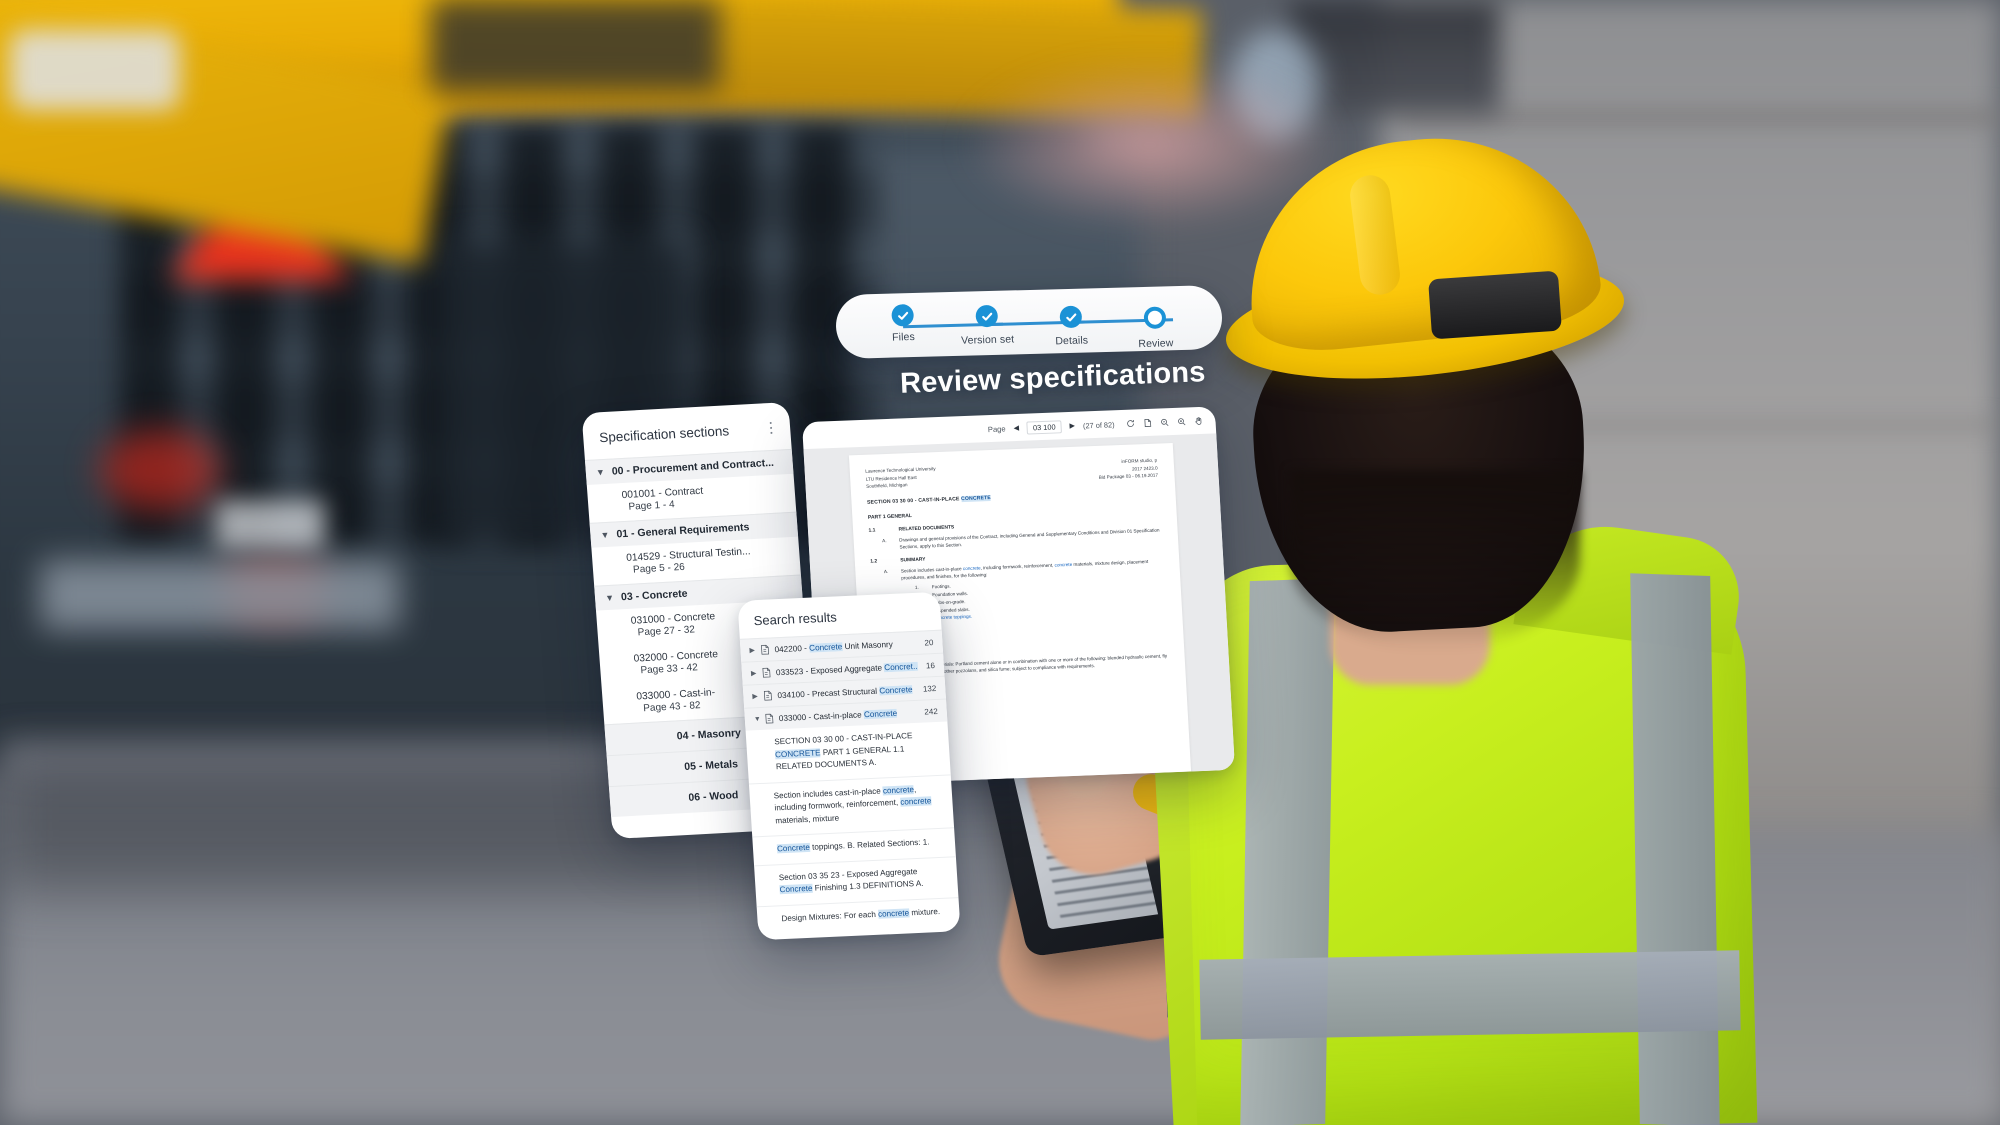 This screenshot has width=2000, height=1125. I want to click on result-pre: Exposed Aggregate, so click(847, 669).